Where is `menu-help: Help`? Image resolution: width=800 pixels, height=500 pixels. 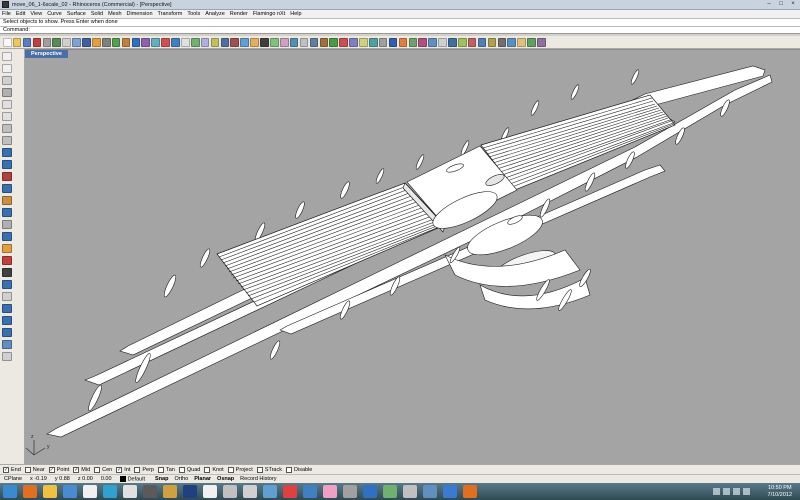 menu-help: Help is located at coordinates (295, 14).